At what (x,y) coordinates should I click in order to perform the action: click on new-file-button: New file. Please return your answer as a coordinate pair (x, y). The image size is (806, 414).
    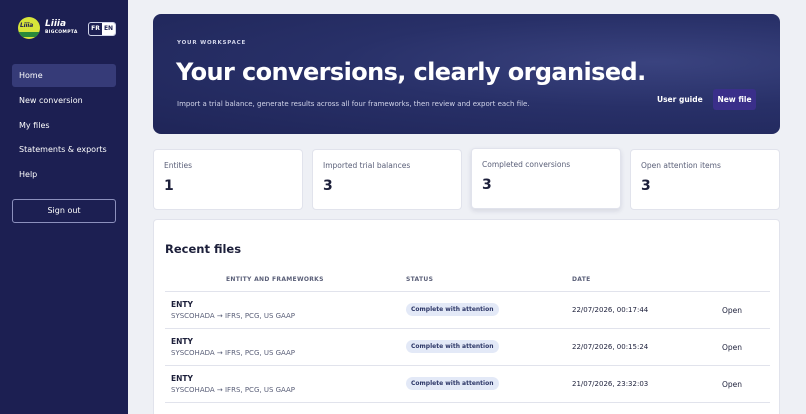
    Looking at the image, I should click on (734, 99).